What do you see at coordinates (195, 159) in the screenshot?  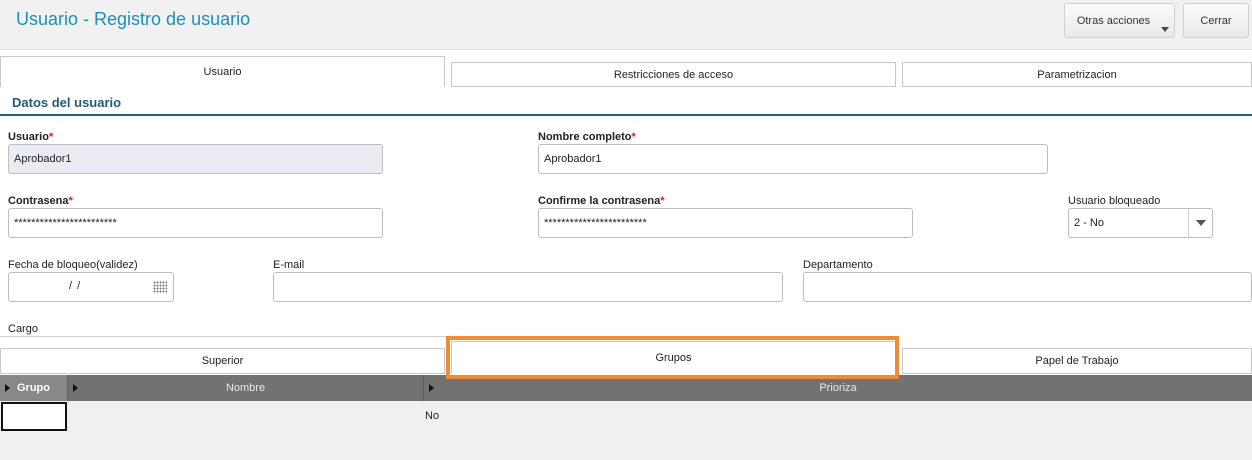 I see `usuario-field: Aprobador1` at bounding box center [195, 159].